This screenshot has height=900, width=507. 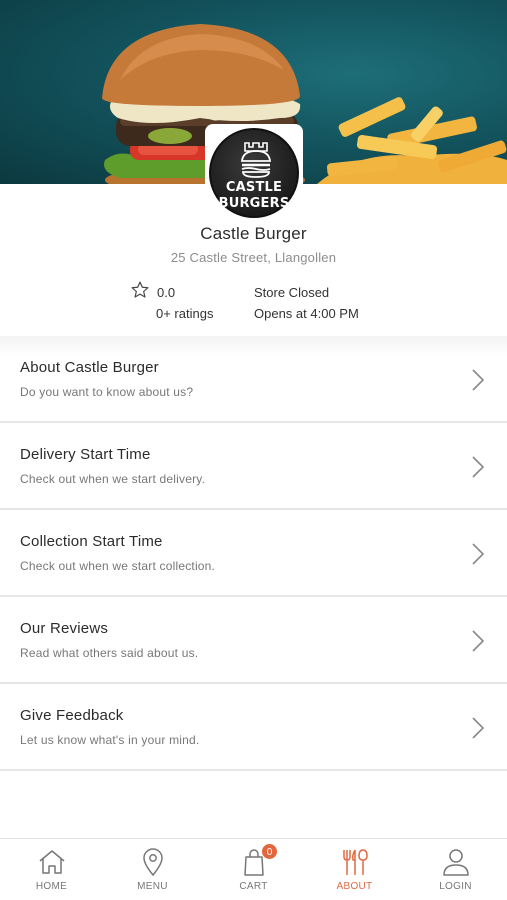 I want to click on store-opening-time: Opens at 4:00 PM, so click(x=306, y=313).